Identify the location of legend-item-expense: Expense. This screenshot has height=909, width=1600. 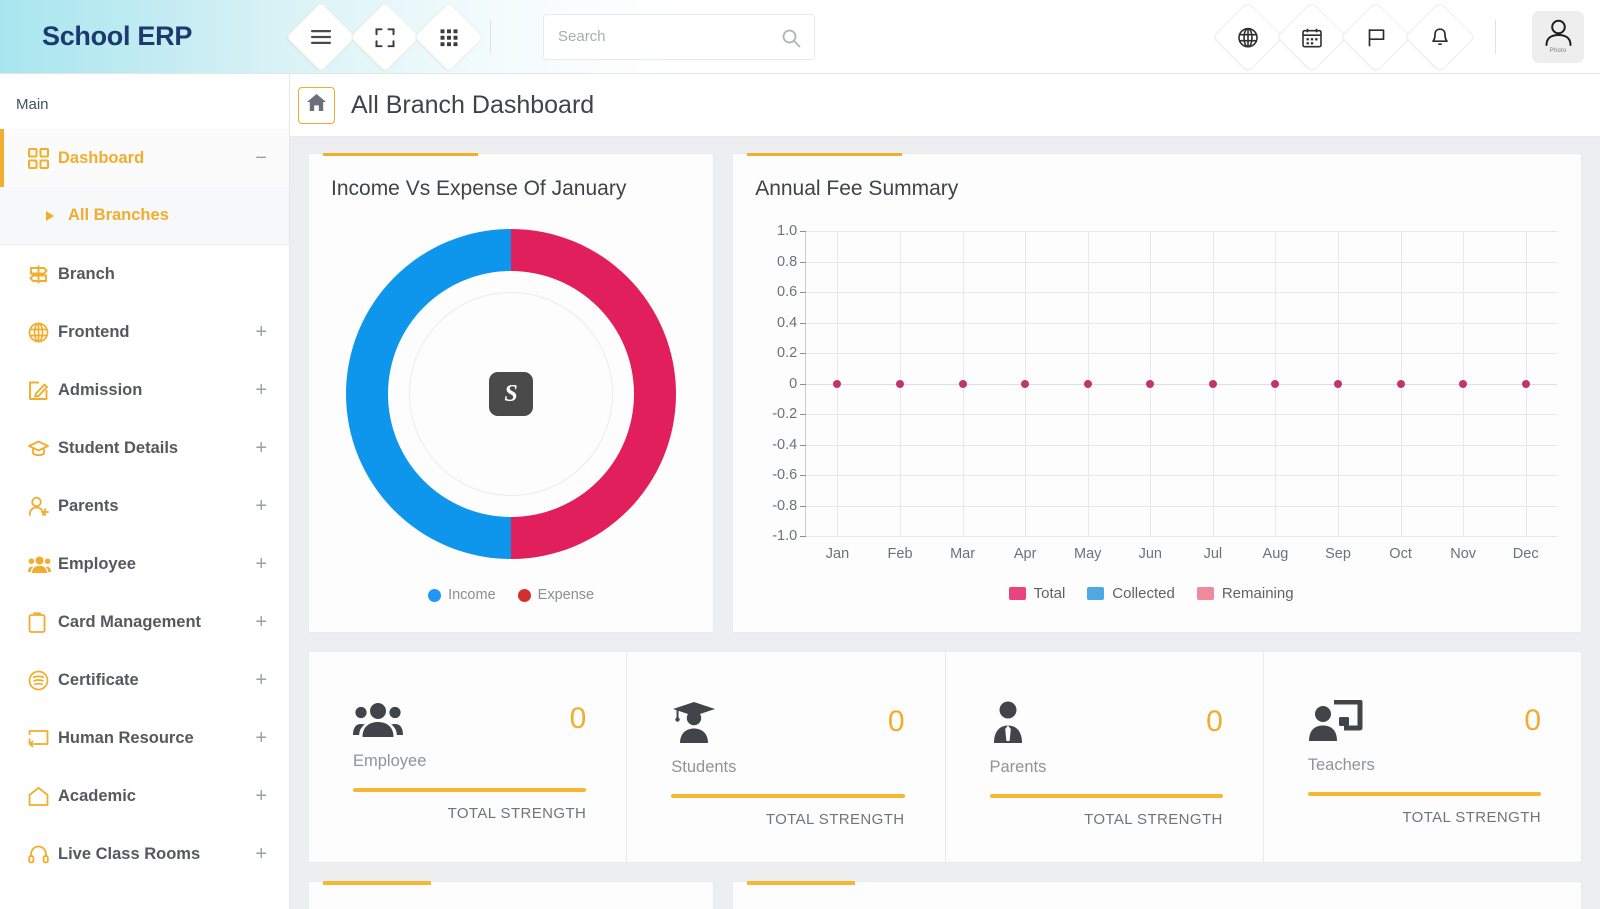
(555, 595).